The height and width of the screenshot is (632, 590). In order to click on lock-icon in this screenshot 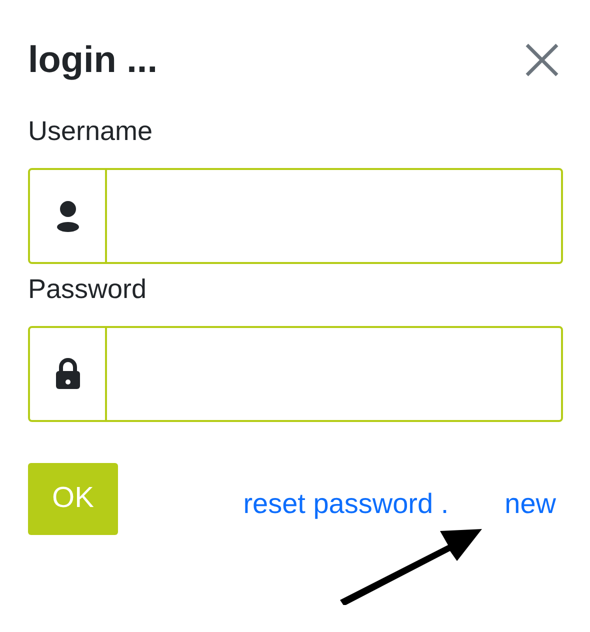, I will do `click(67, 374)`.